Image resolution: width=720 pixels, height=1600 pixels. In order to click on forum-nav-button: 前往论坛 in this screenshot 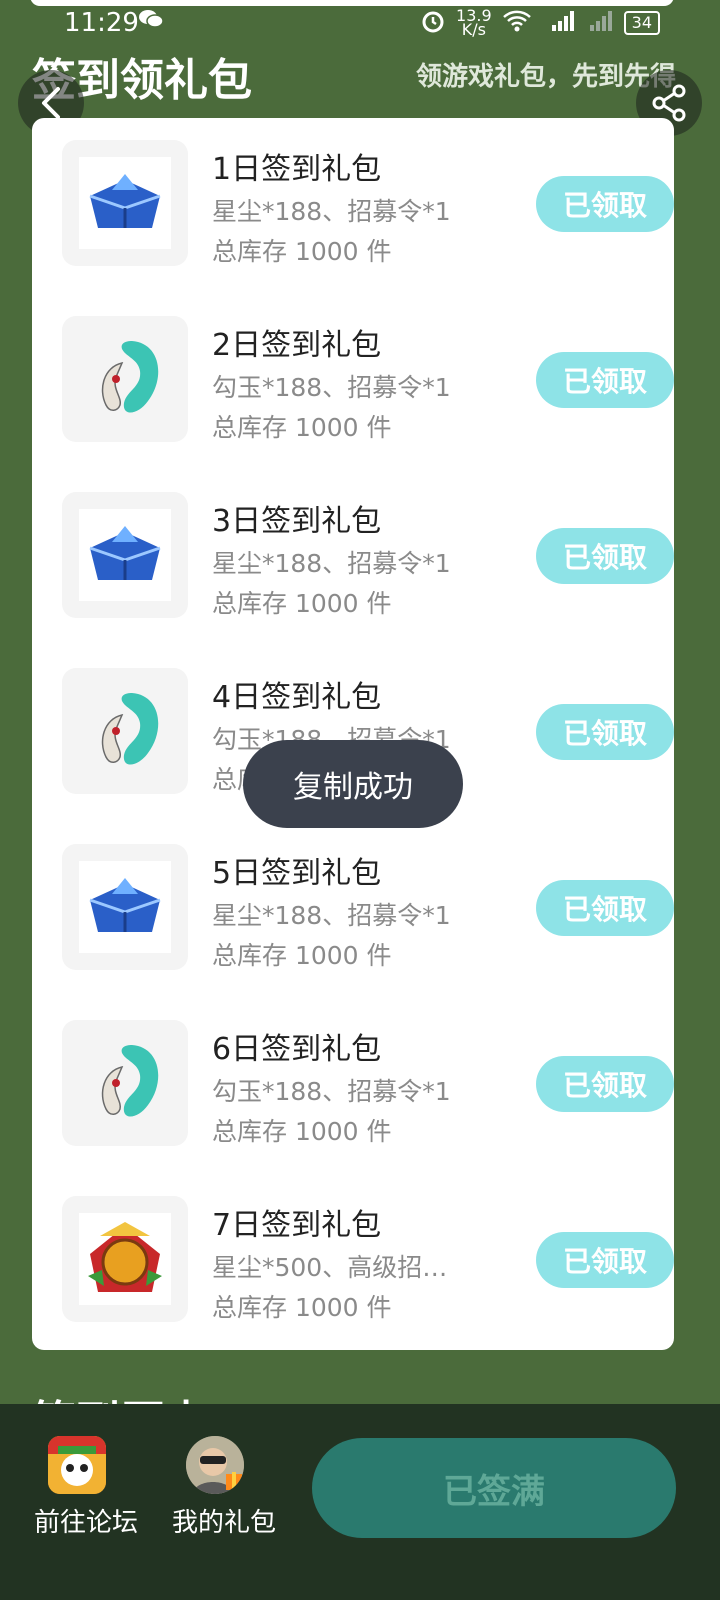, I will do `click(86, 1487)`.